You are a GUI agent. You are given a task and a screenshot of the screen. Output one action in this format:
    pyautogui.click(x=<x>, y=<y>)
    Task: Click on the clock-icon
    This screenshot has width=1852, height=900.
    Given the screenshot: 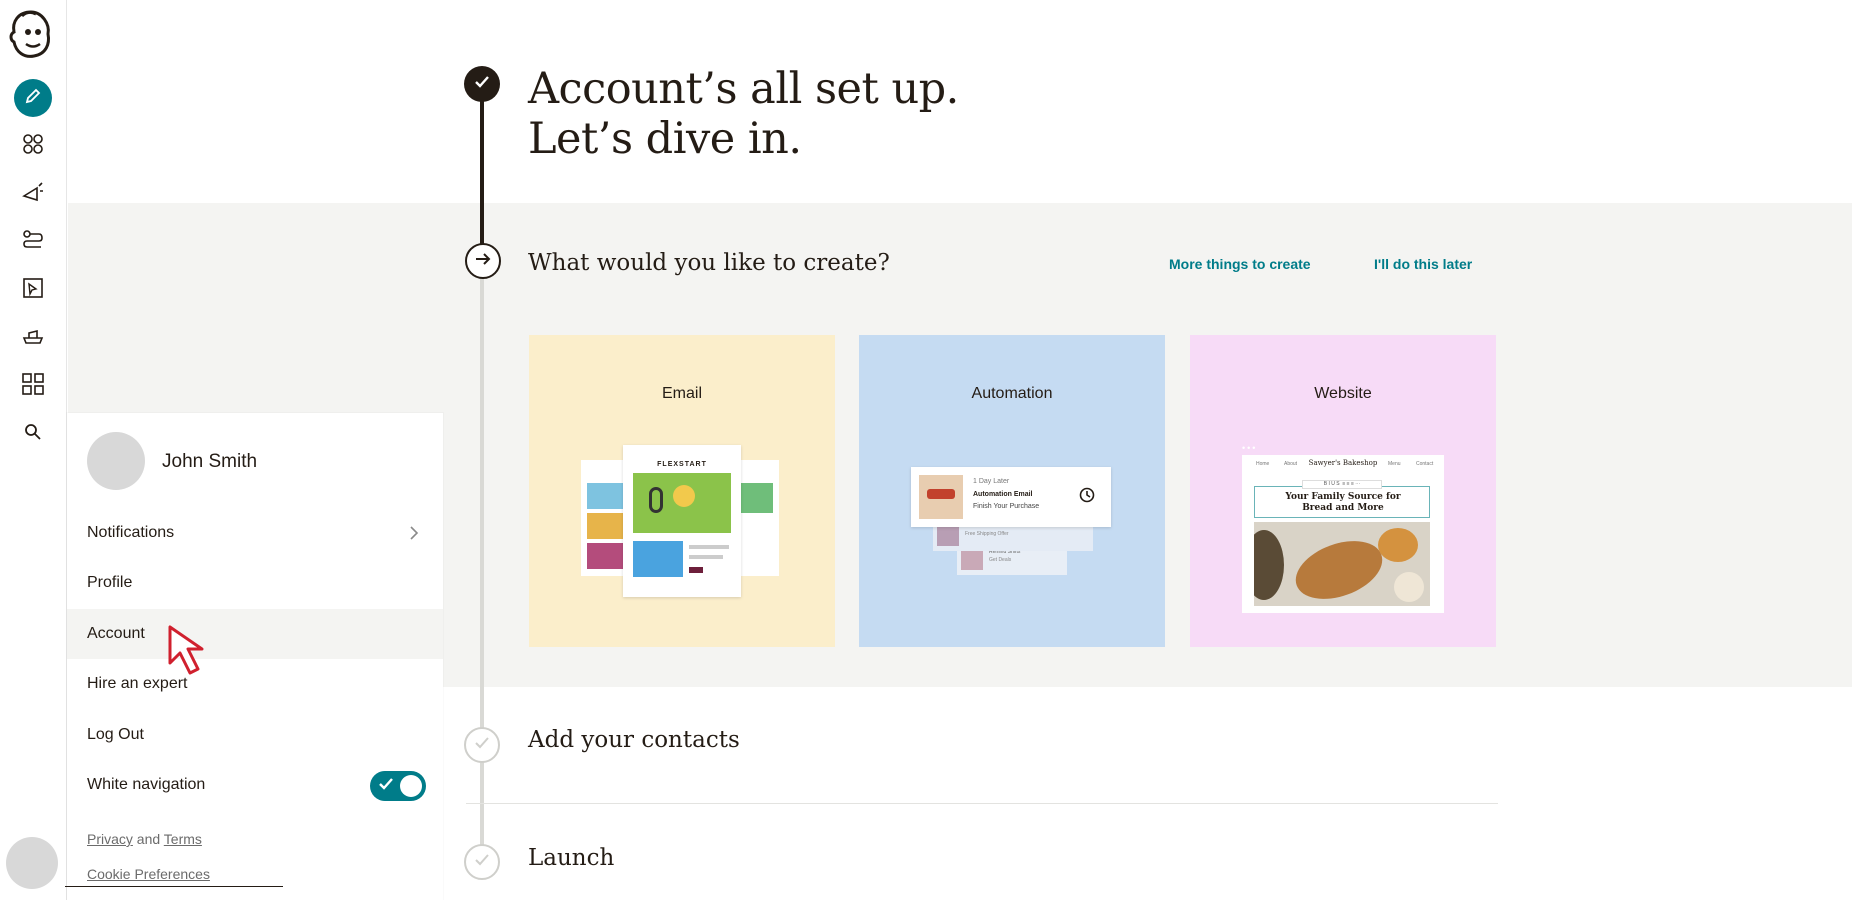 What is the action you would take?
    pyautogui.click(x=1087, y=497)
    